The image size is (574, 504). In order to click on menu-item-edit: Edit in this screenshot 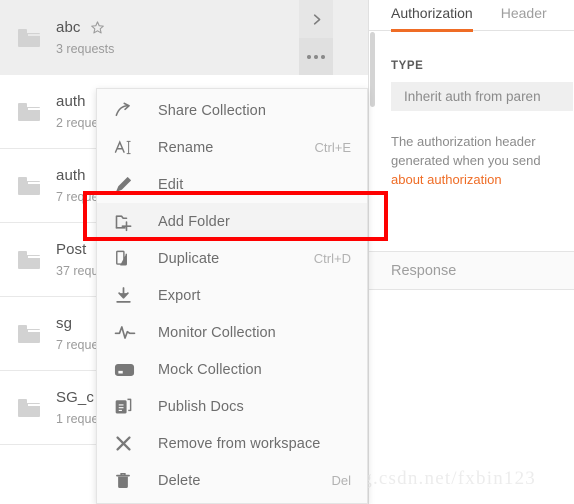, I will do `click(232, 184)`.